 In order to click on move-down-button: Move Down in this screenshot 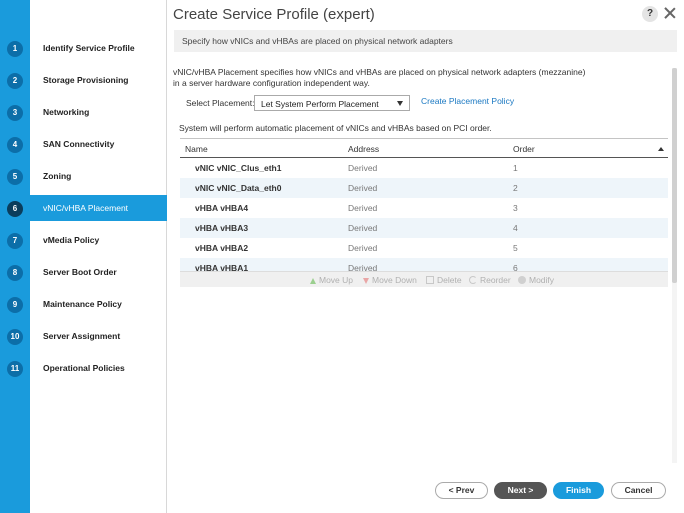, I will do `click(390, 280)`.